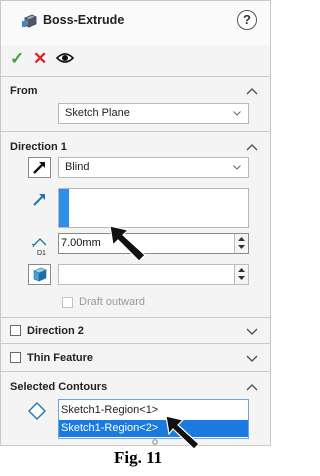 The width and height of the screenshot is (320, 476). Describe the element at coordinates (153, 167) in the screenshot. I see `end-condition-select: Blind` at that location.